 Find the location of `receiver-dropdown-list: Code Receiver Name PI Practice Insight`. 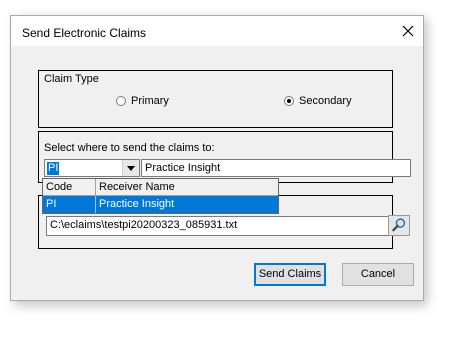

receiver-dropdown-list: Code Receiver Name PI Practice Insight is located at coordinates (160, 196).